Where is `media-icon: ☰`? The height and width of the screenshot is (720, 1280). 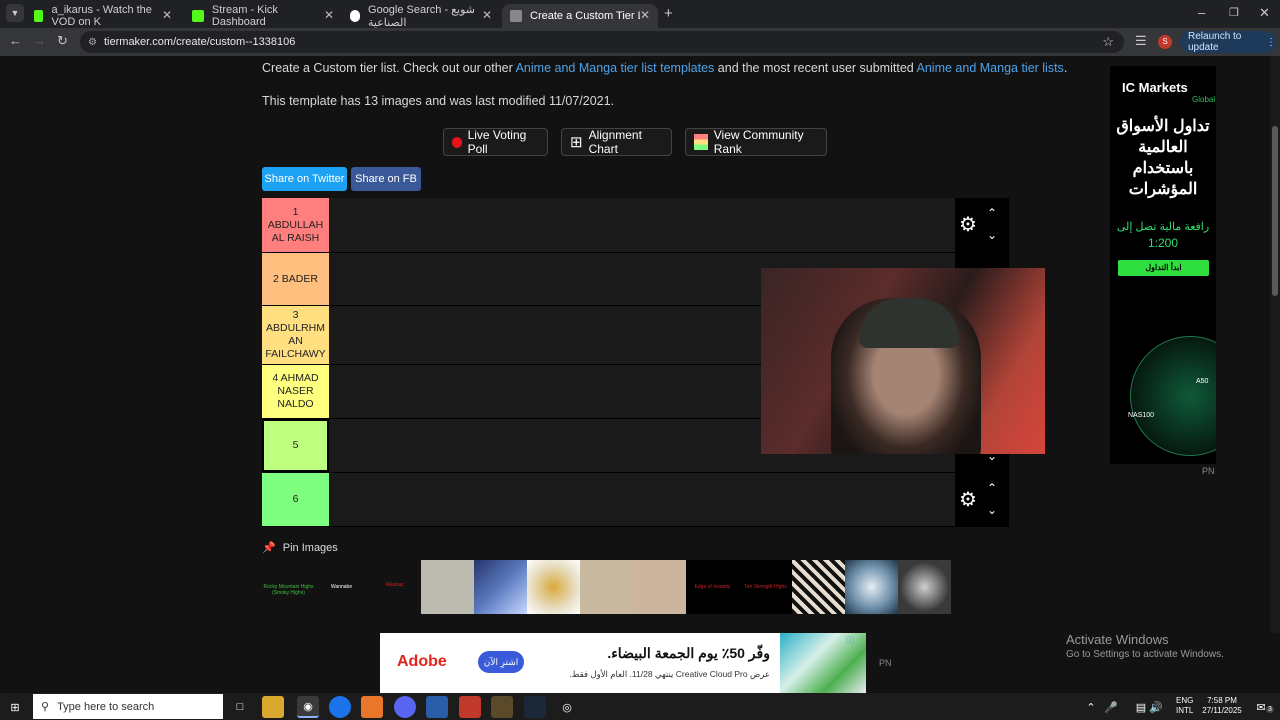 media-icon: ☰ is located at coordinates (1141, 41).